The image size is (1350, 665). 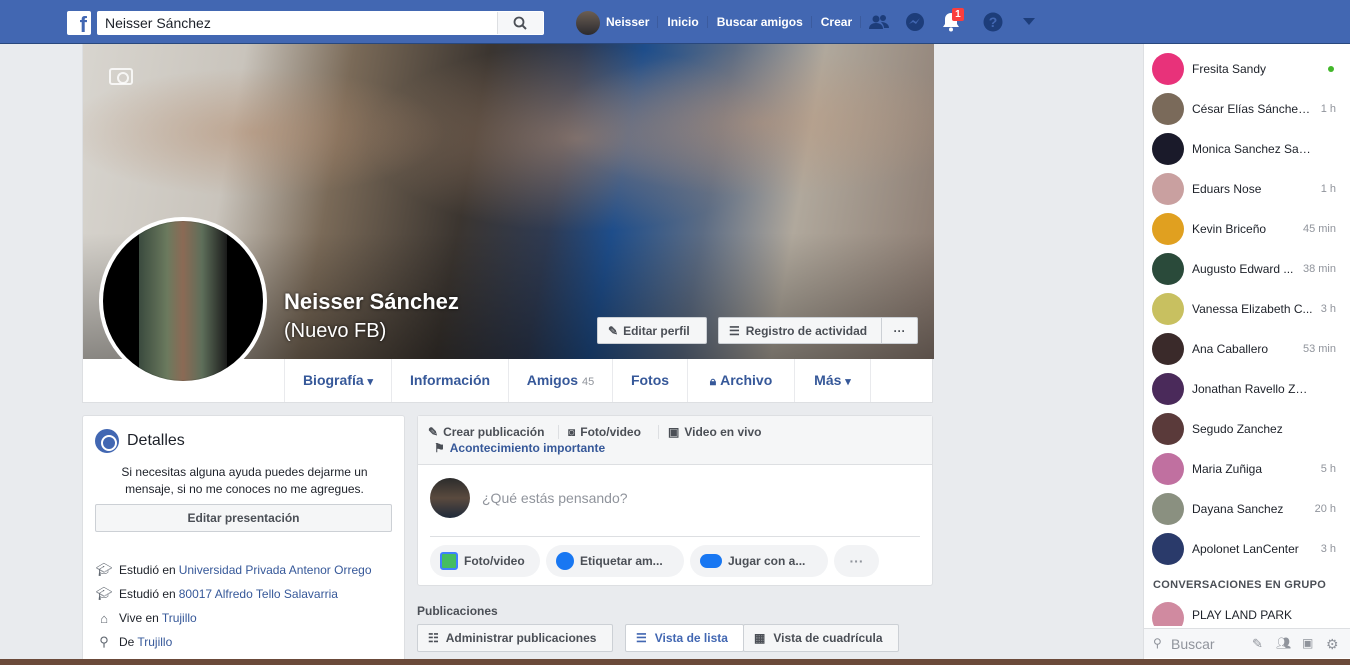 I want to click on create-post-label: Crear publicación, so click(x=494, y=432).